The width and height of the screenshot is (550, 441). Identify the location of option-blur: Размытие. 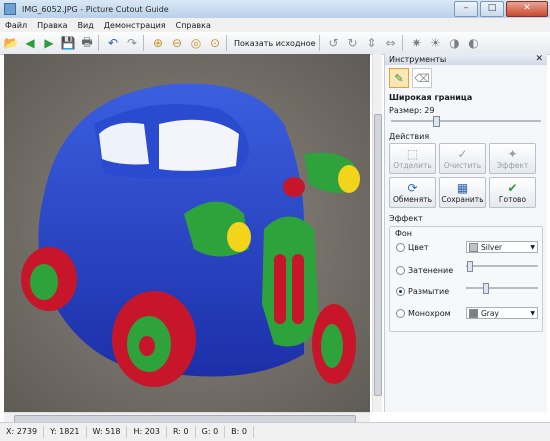
(422, 291).